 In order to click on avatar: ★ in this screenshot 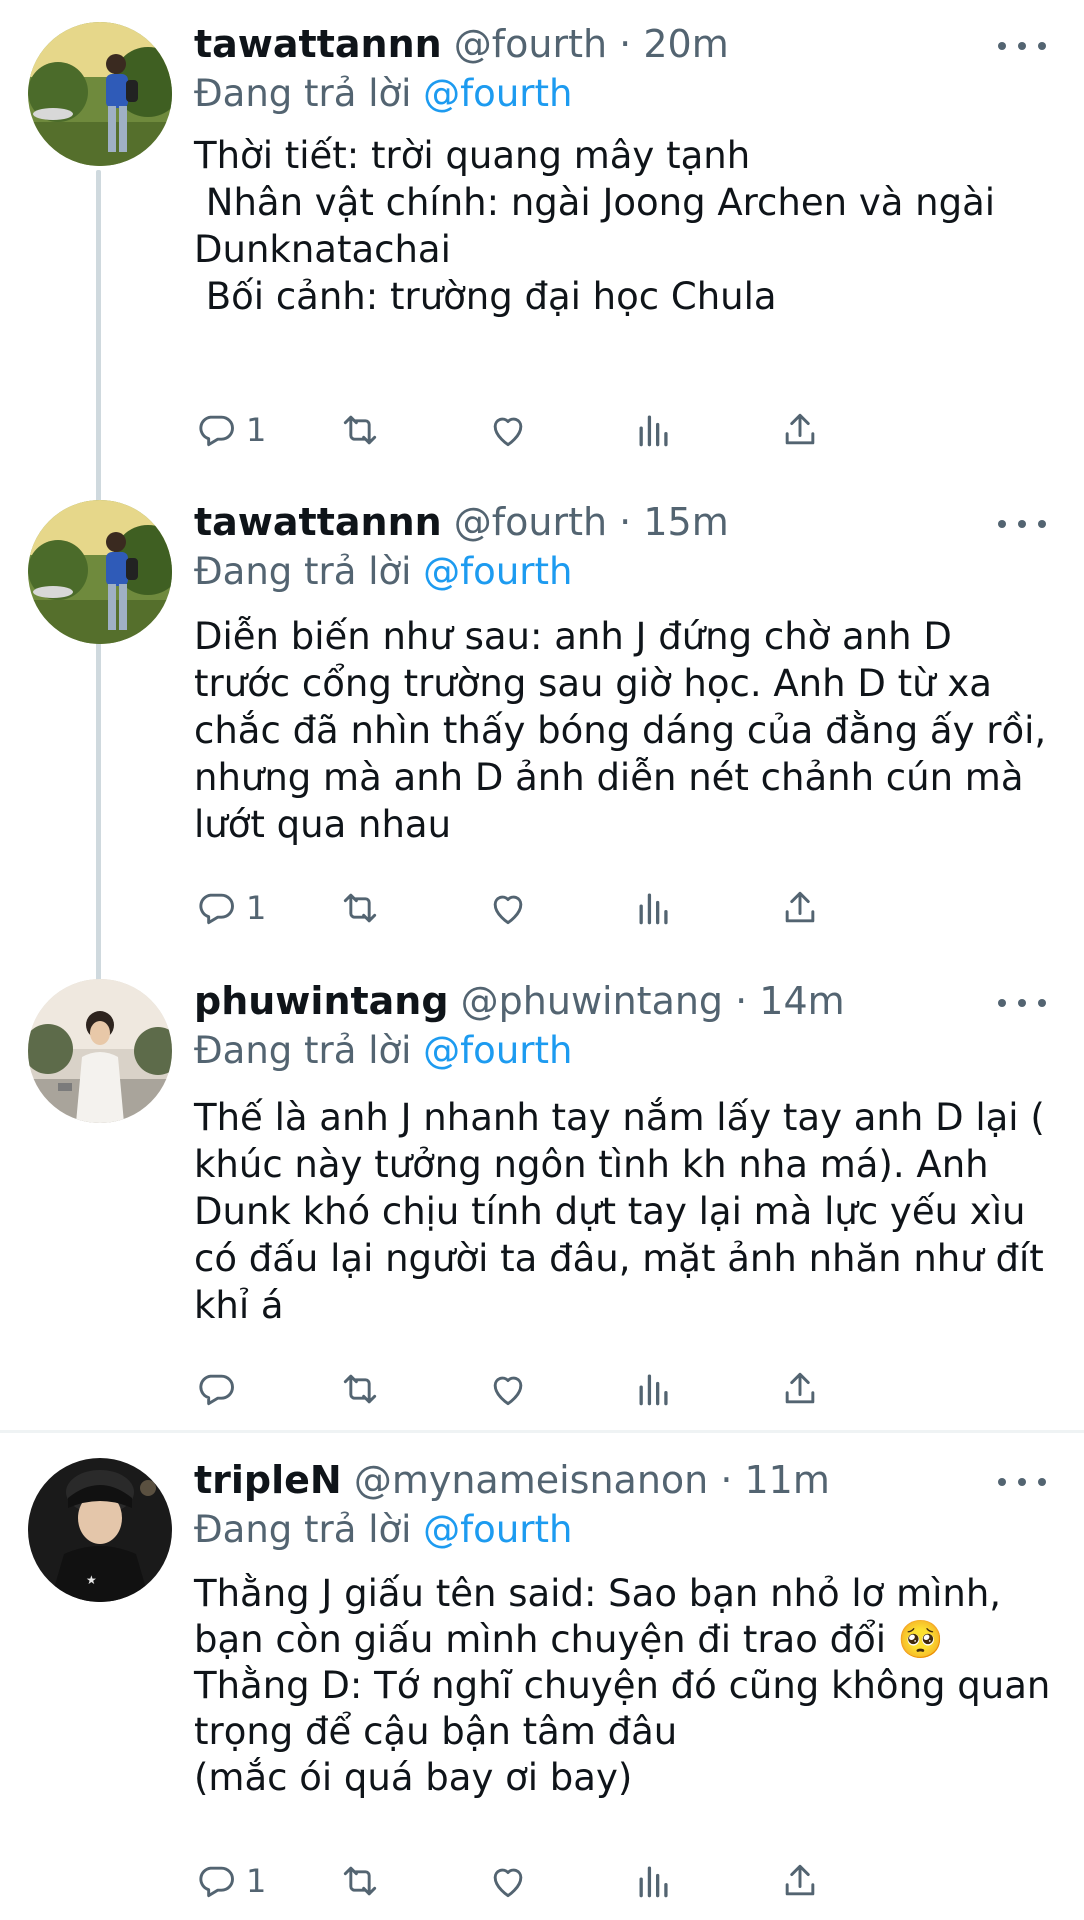, I will do `click(100, 1530)`.